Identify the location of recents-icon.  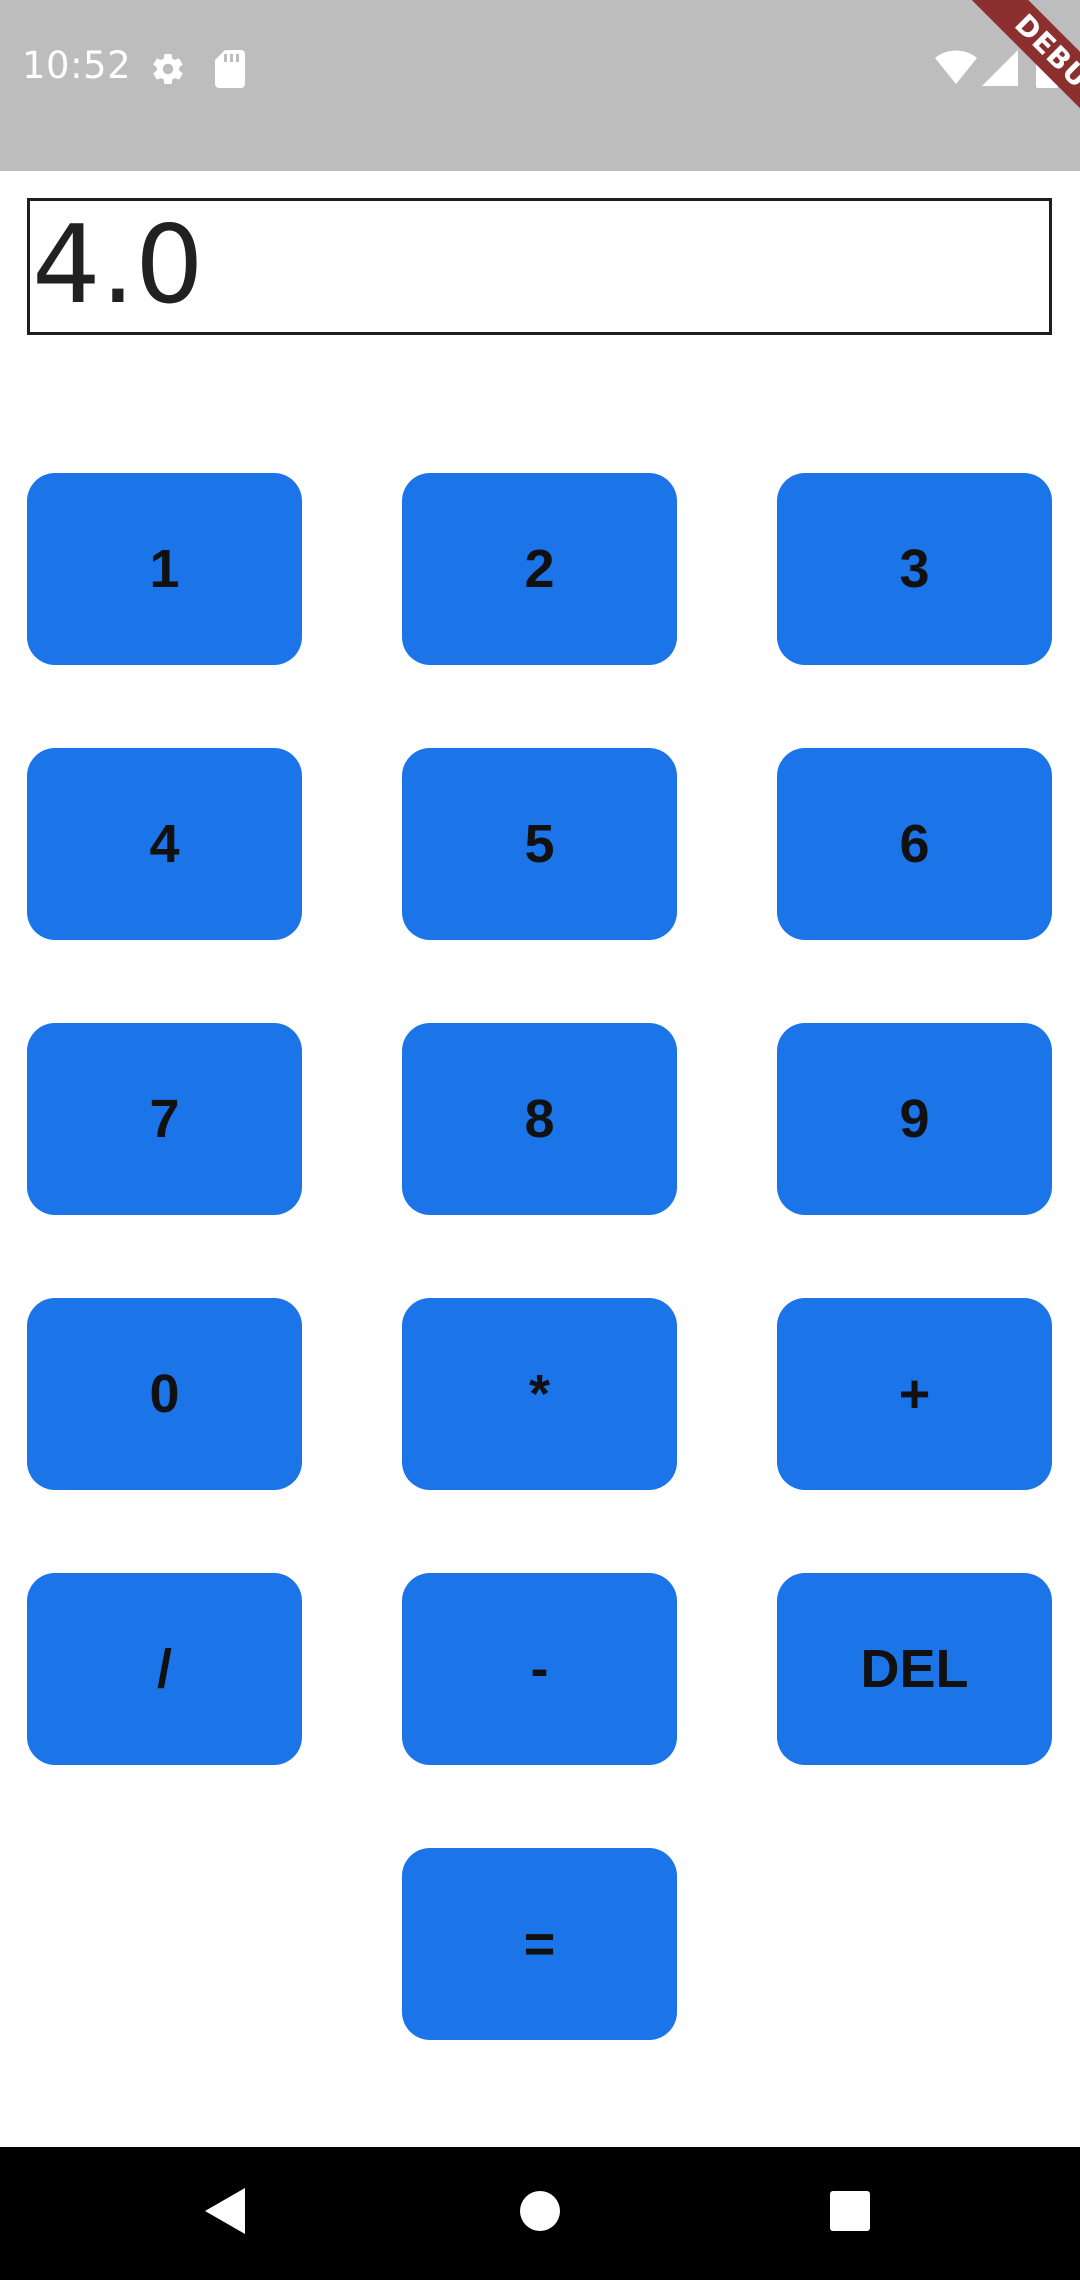
(850, 2213).